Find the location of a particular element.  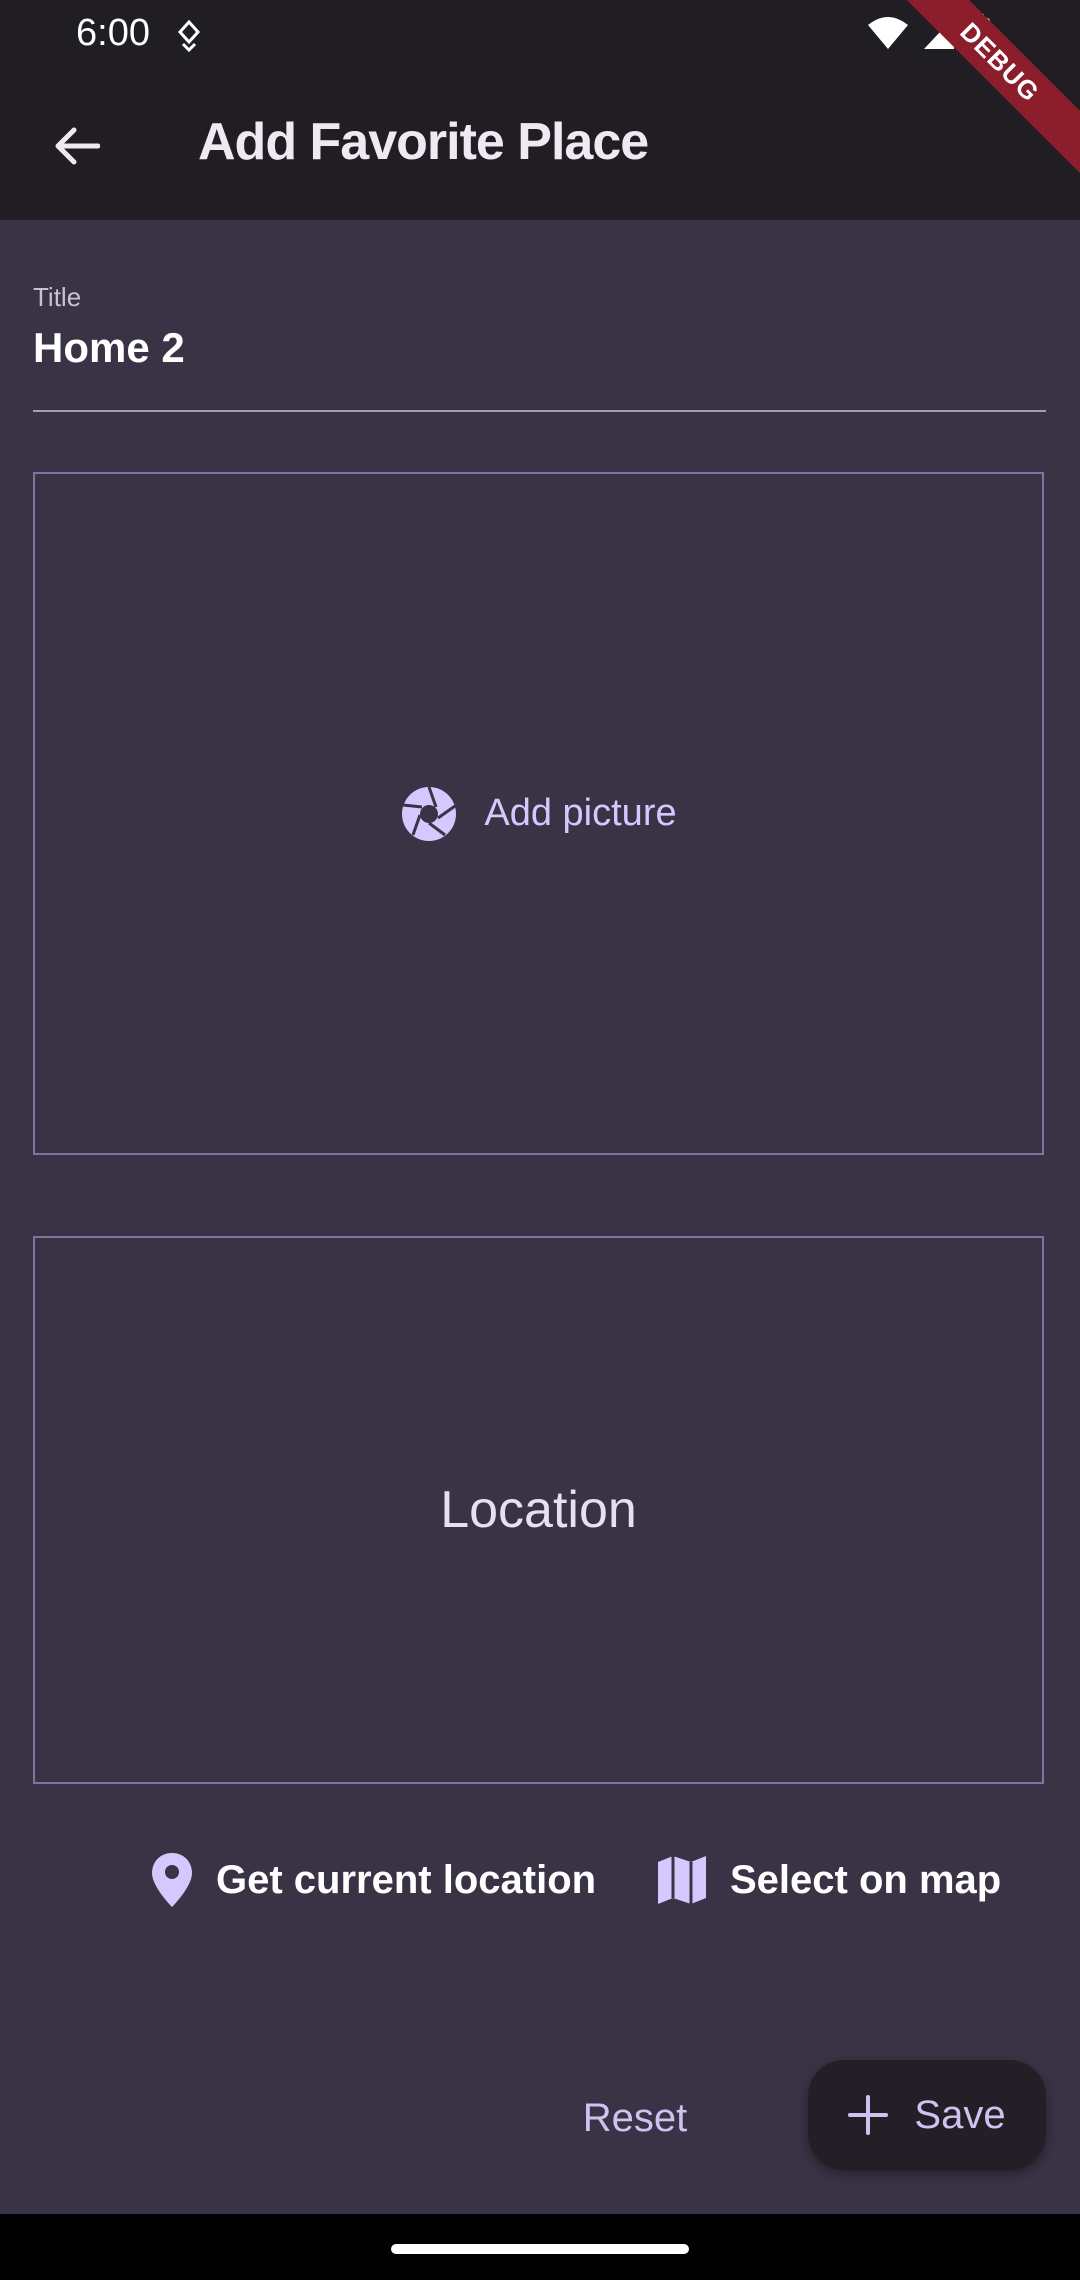

arrow-back-icon is located at coordinates (77, 146).